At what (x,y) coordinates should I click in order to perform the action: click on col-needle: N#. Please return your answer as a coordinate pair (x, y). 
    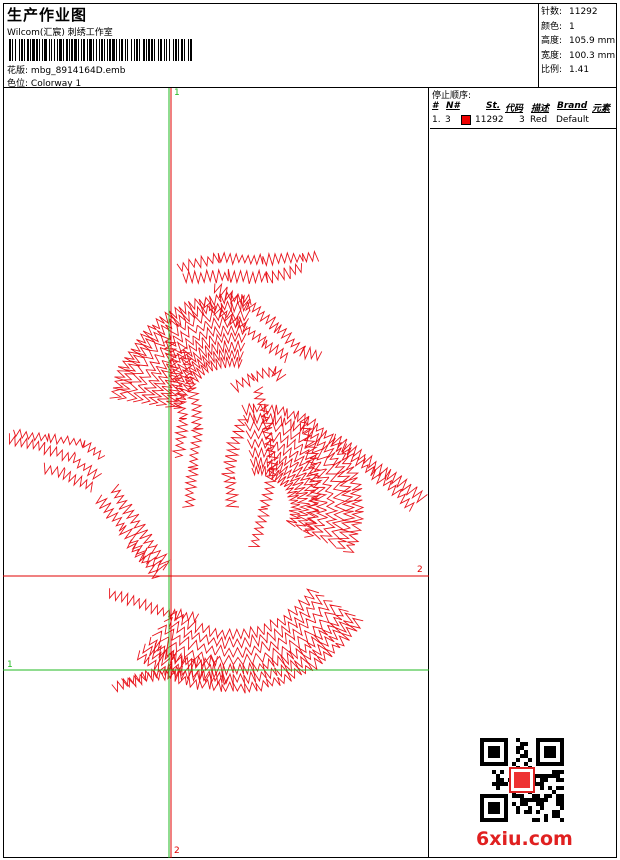
    Looking at the image, I should click on (453, 106).